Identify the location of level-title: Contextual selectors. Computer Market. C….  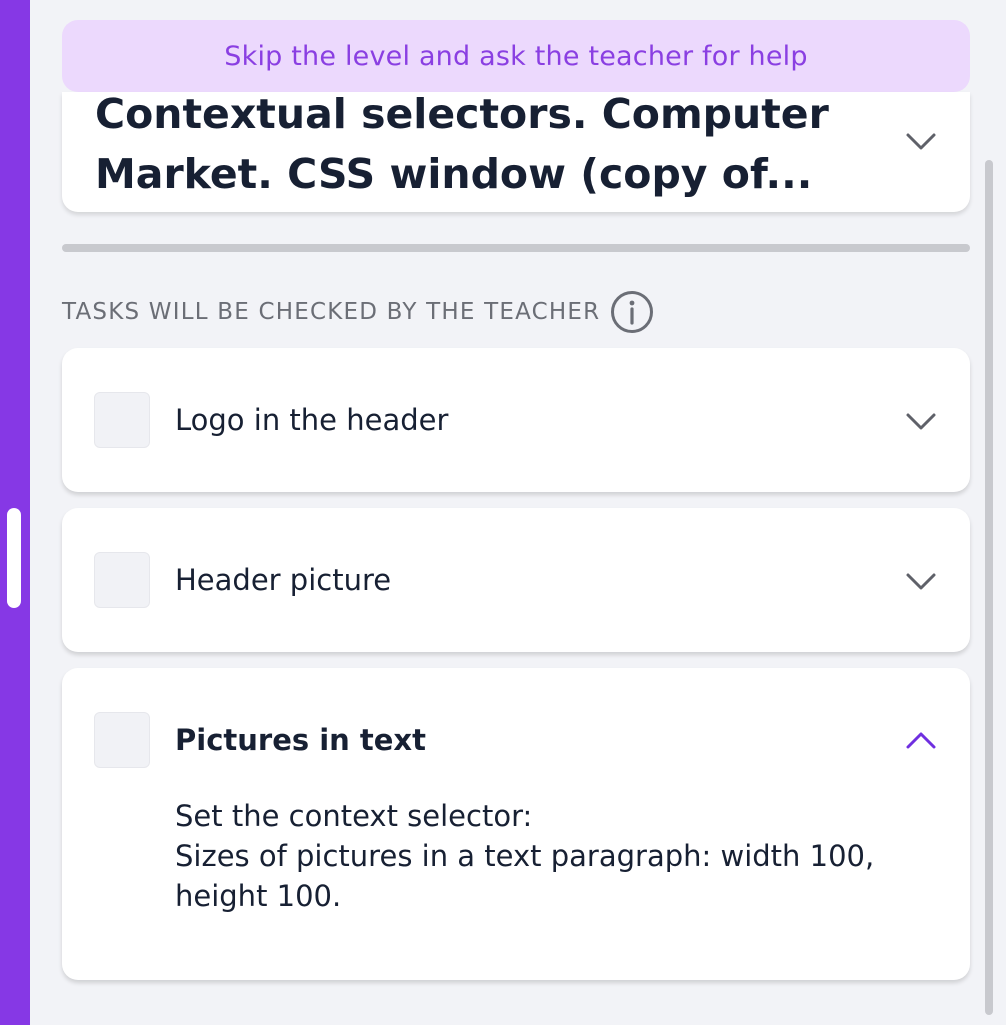
(462, 144).